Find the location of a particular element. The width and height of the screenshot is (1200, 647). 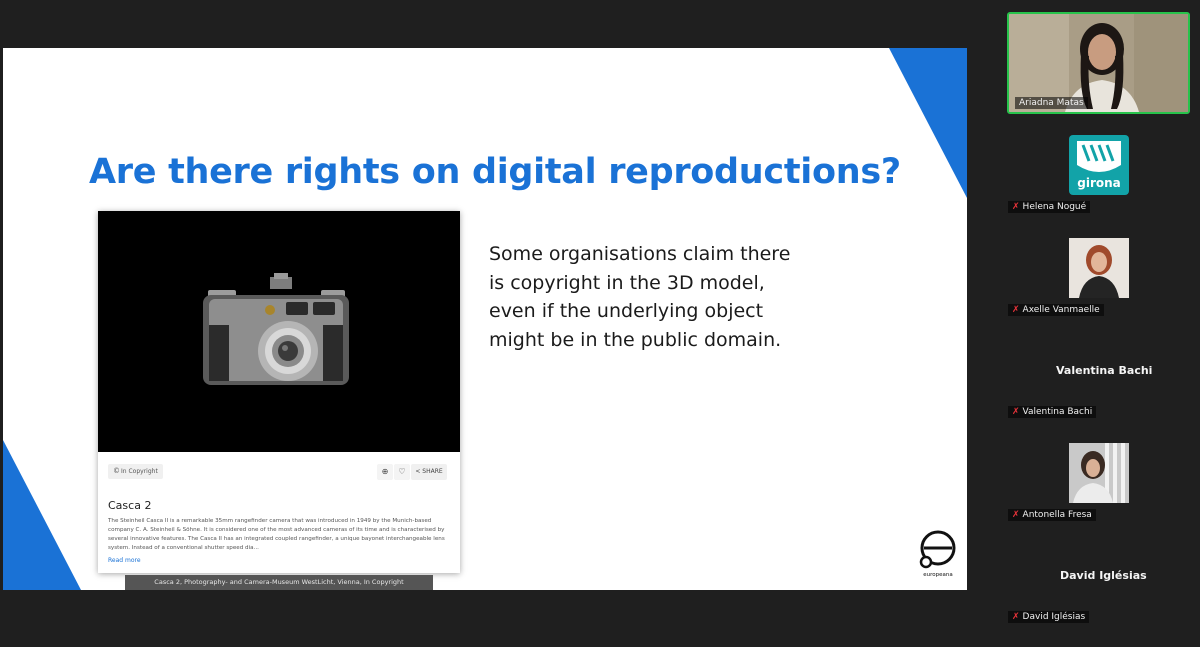

participant-avatar-girona: girona is located at coordinates (1099, 165).